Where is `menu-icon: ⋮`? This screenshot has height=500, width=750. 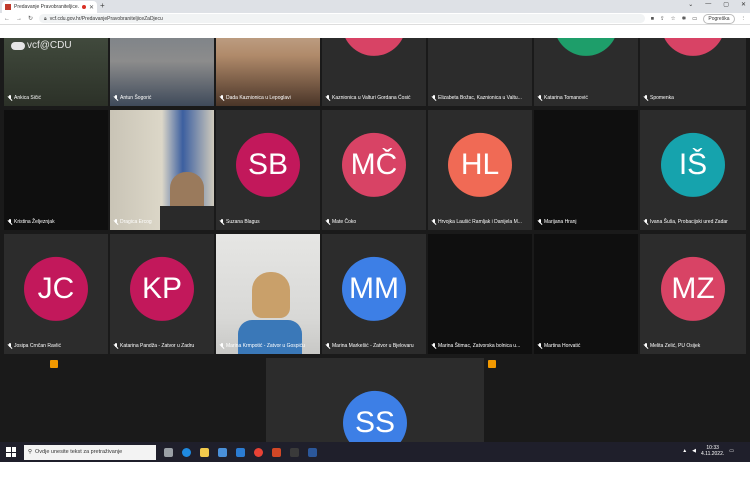 menu-icon: ⋮ is located at coordinates (744, 19).